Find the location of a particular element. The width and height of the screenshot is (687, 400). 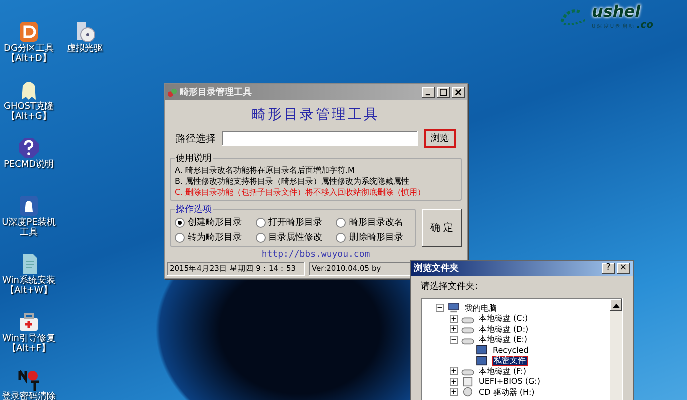

app-icon is located at coordinates (172, 92).